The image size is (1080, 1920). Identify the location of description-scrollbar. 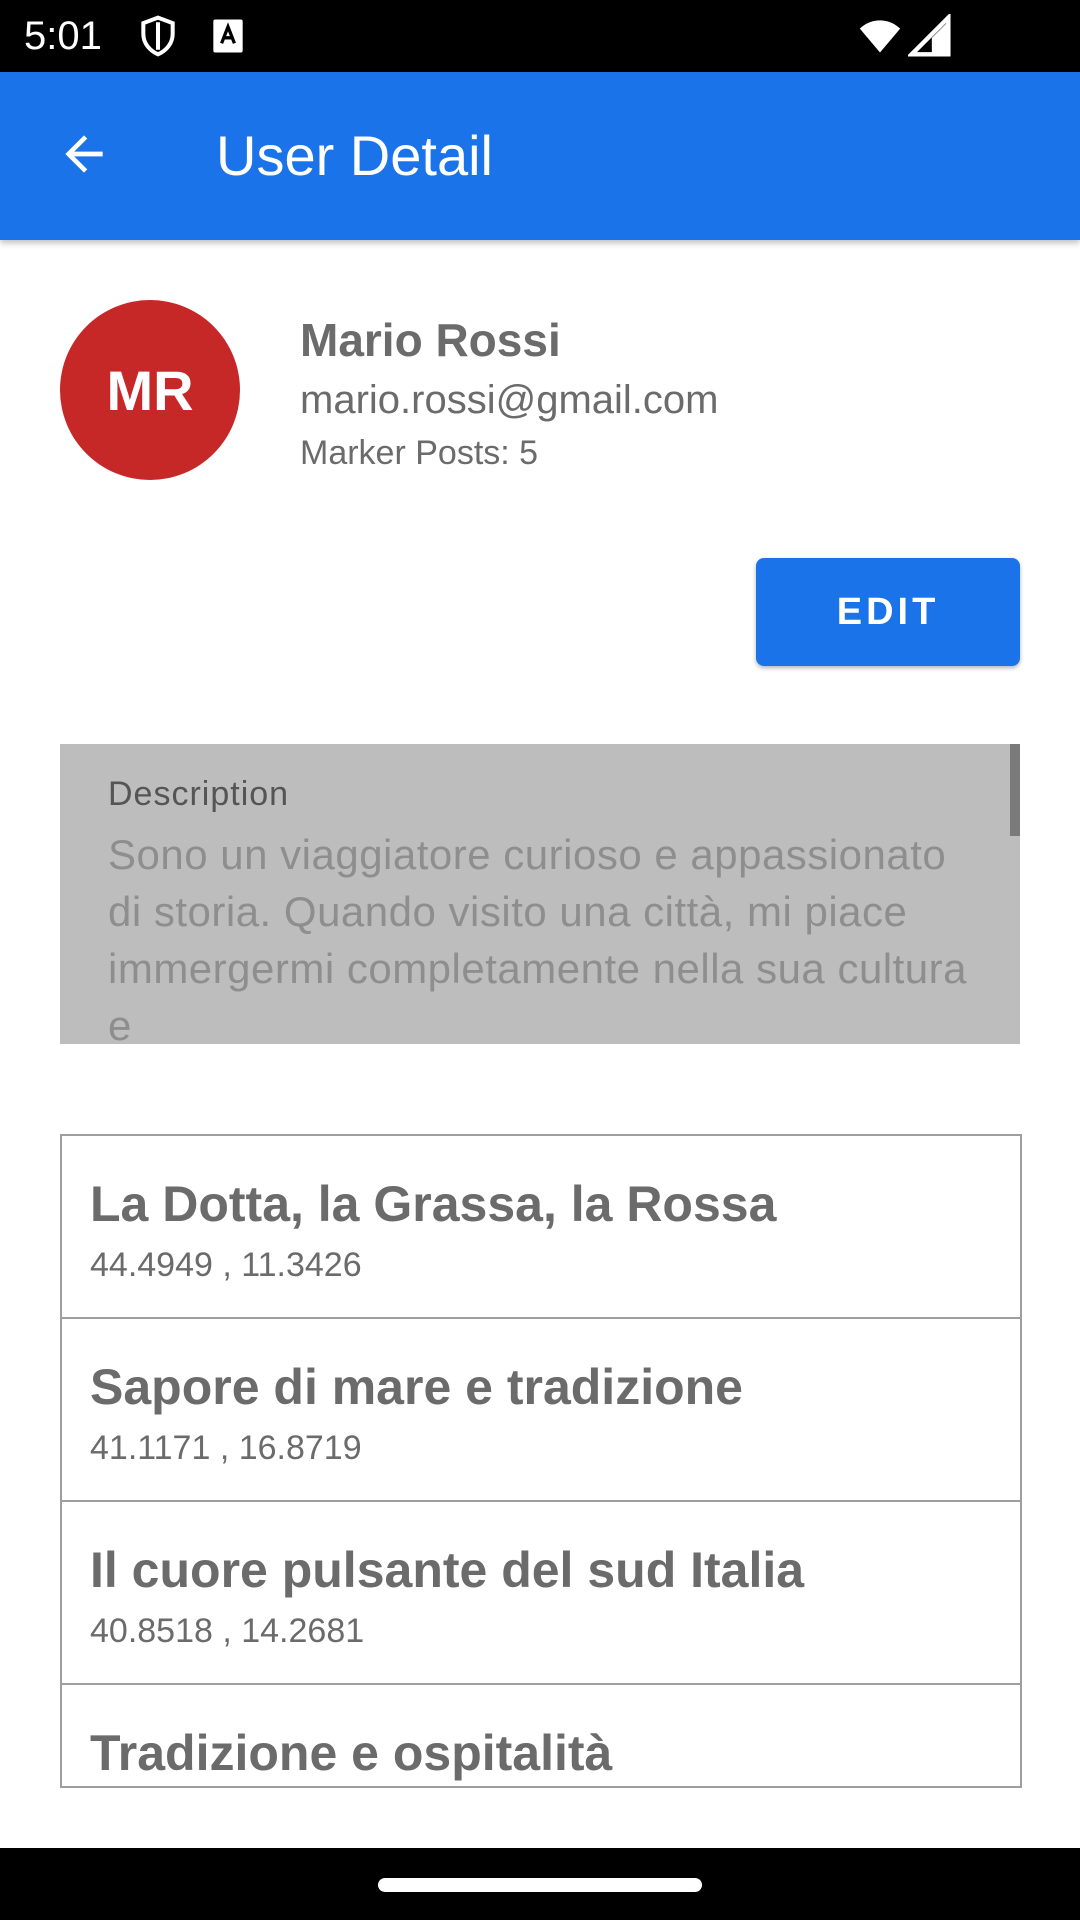
(1015, 790).